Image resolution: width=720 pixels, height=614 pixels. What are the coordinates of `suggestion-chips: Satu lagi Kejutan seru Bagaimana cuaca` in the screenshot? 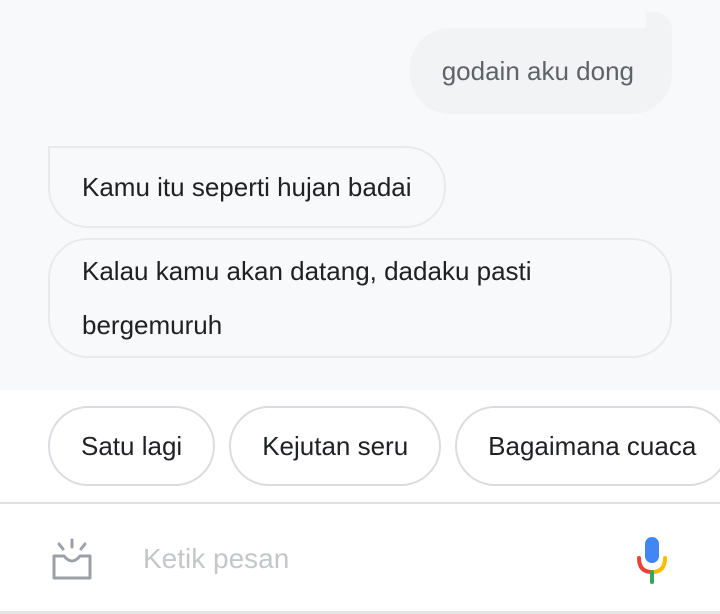 It's located at (384, 446).